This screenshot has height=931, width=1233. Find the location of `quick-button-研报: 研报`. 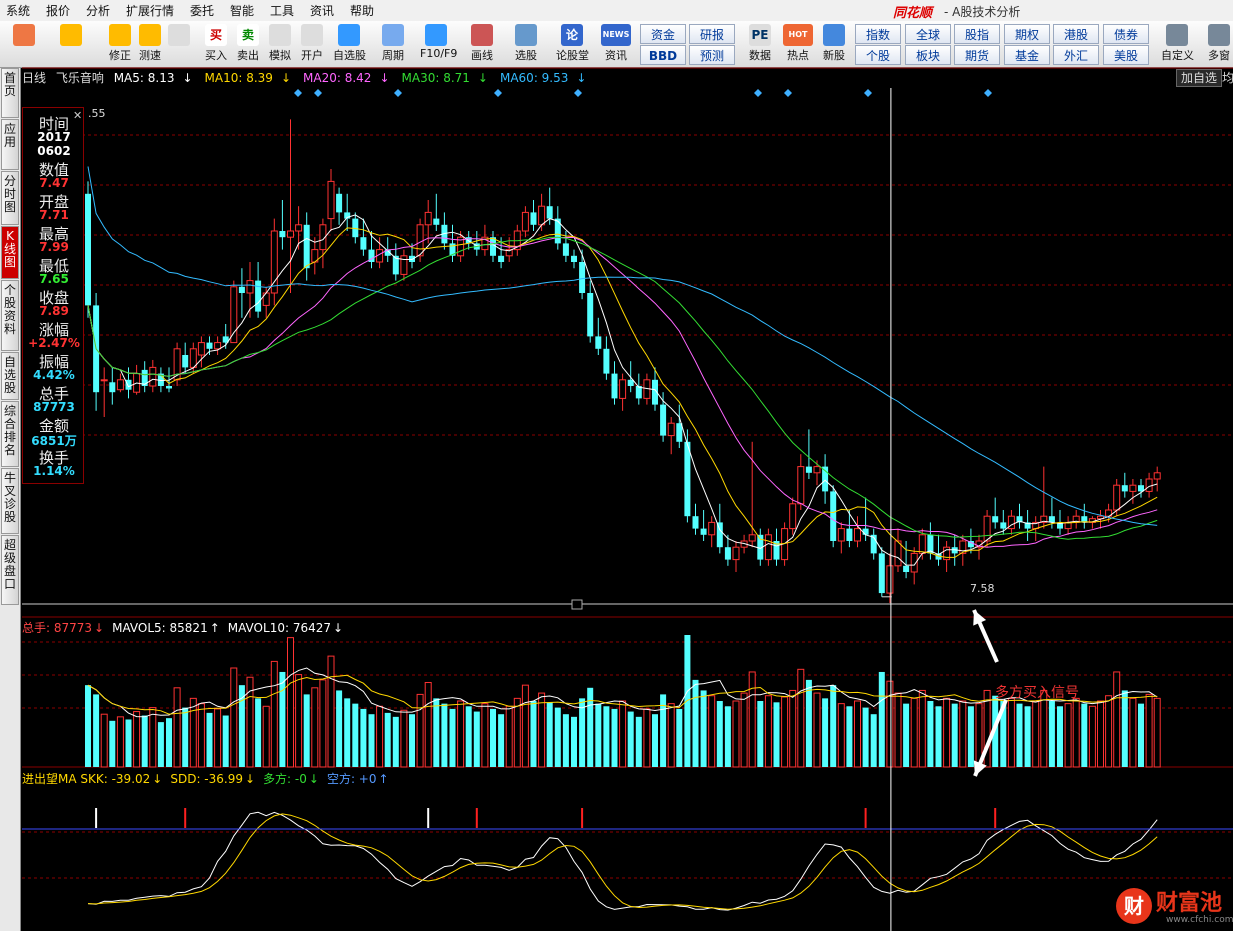

quick-button-研报: 研报 is located at coordinates (712, 34).